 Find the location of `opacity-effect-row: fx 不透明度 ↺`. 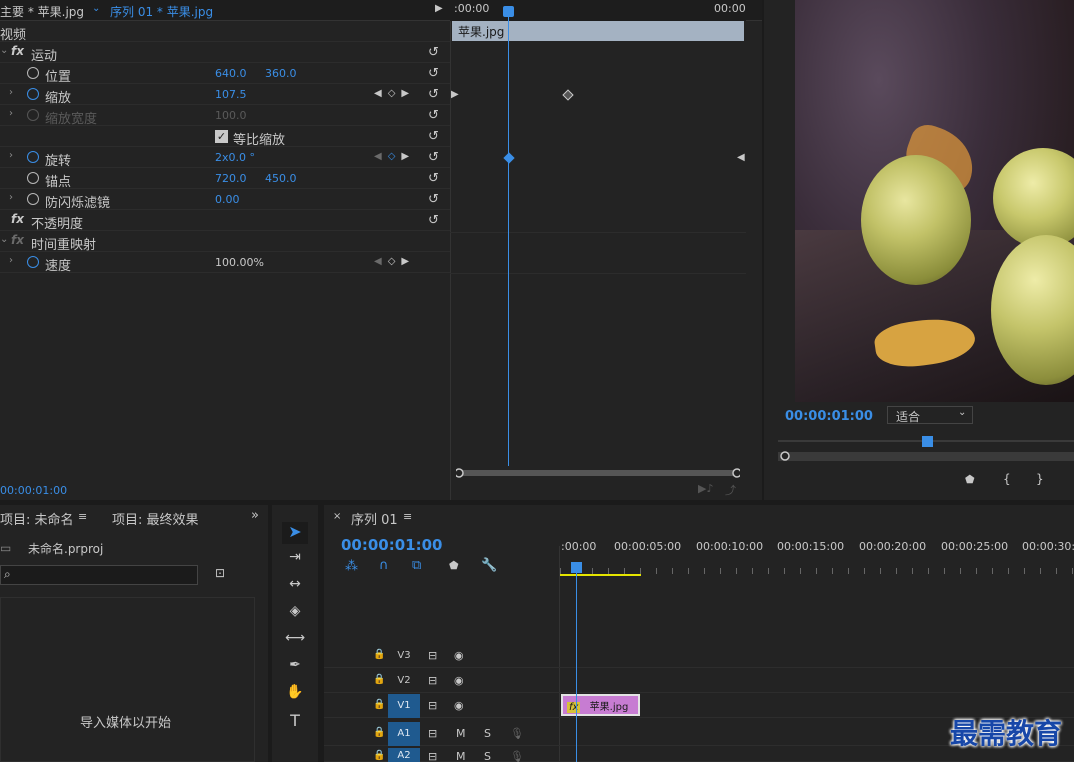

opacity-effect-row: fx 不透明度 ↺ is located at coordinates (225, 221).